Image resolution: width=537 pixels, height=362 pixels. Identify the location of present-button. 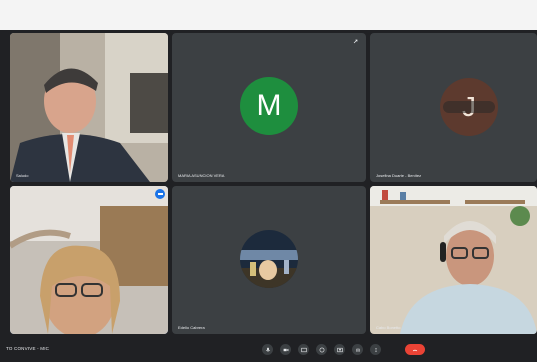
(339, 349).